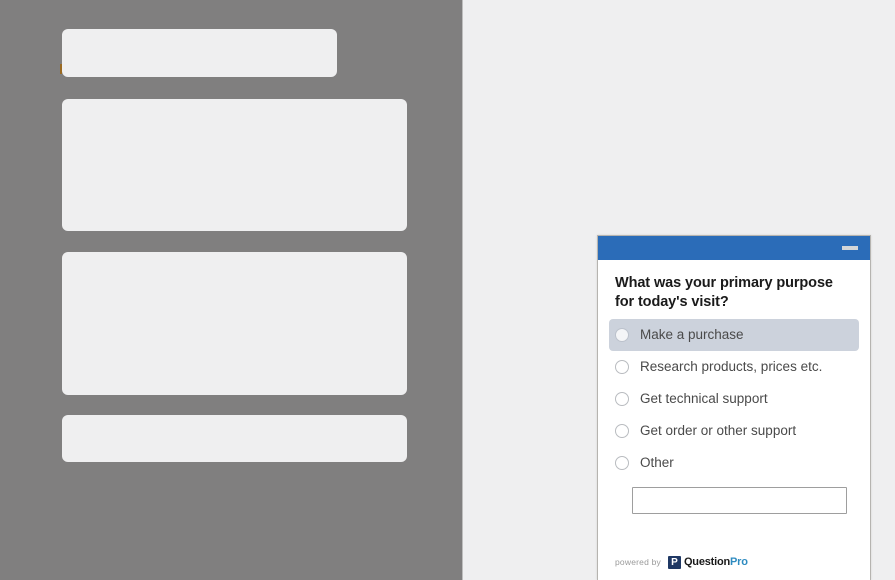 Image resolution: width=895 pixels, height=580 pixels. I want to click on option-row-get-order-or-other-support: Get order or other support, so click(734, 431).